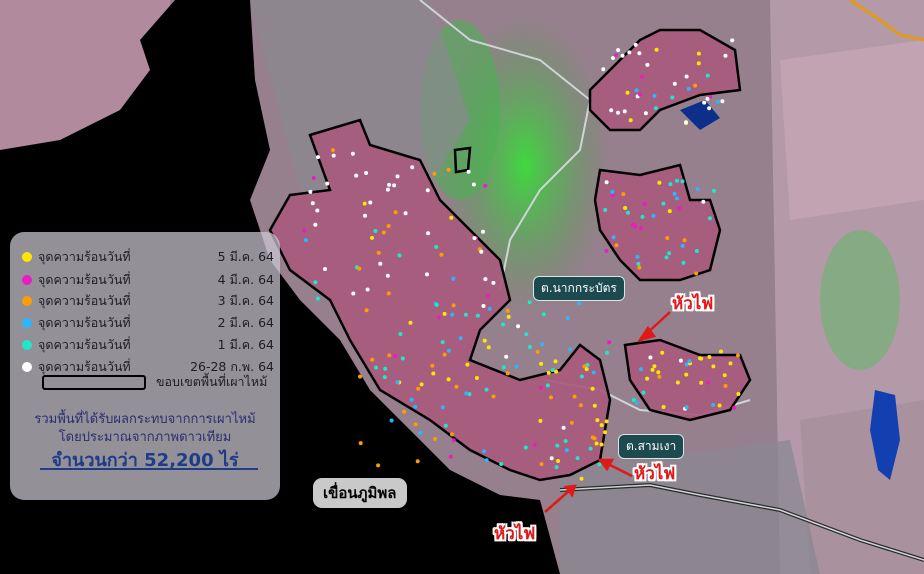  What do you see at coordinates (145, 437) in the screenshot?
I see `summary-line-2: โดยประมาณจากภาพดาวเทียม` at bounding box center [145, 437].